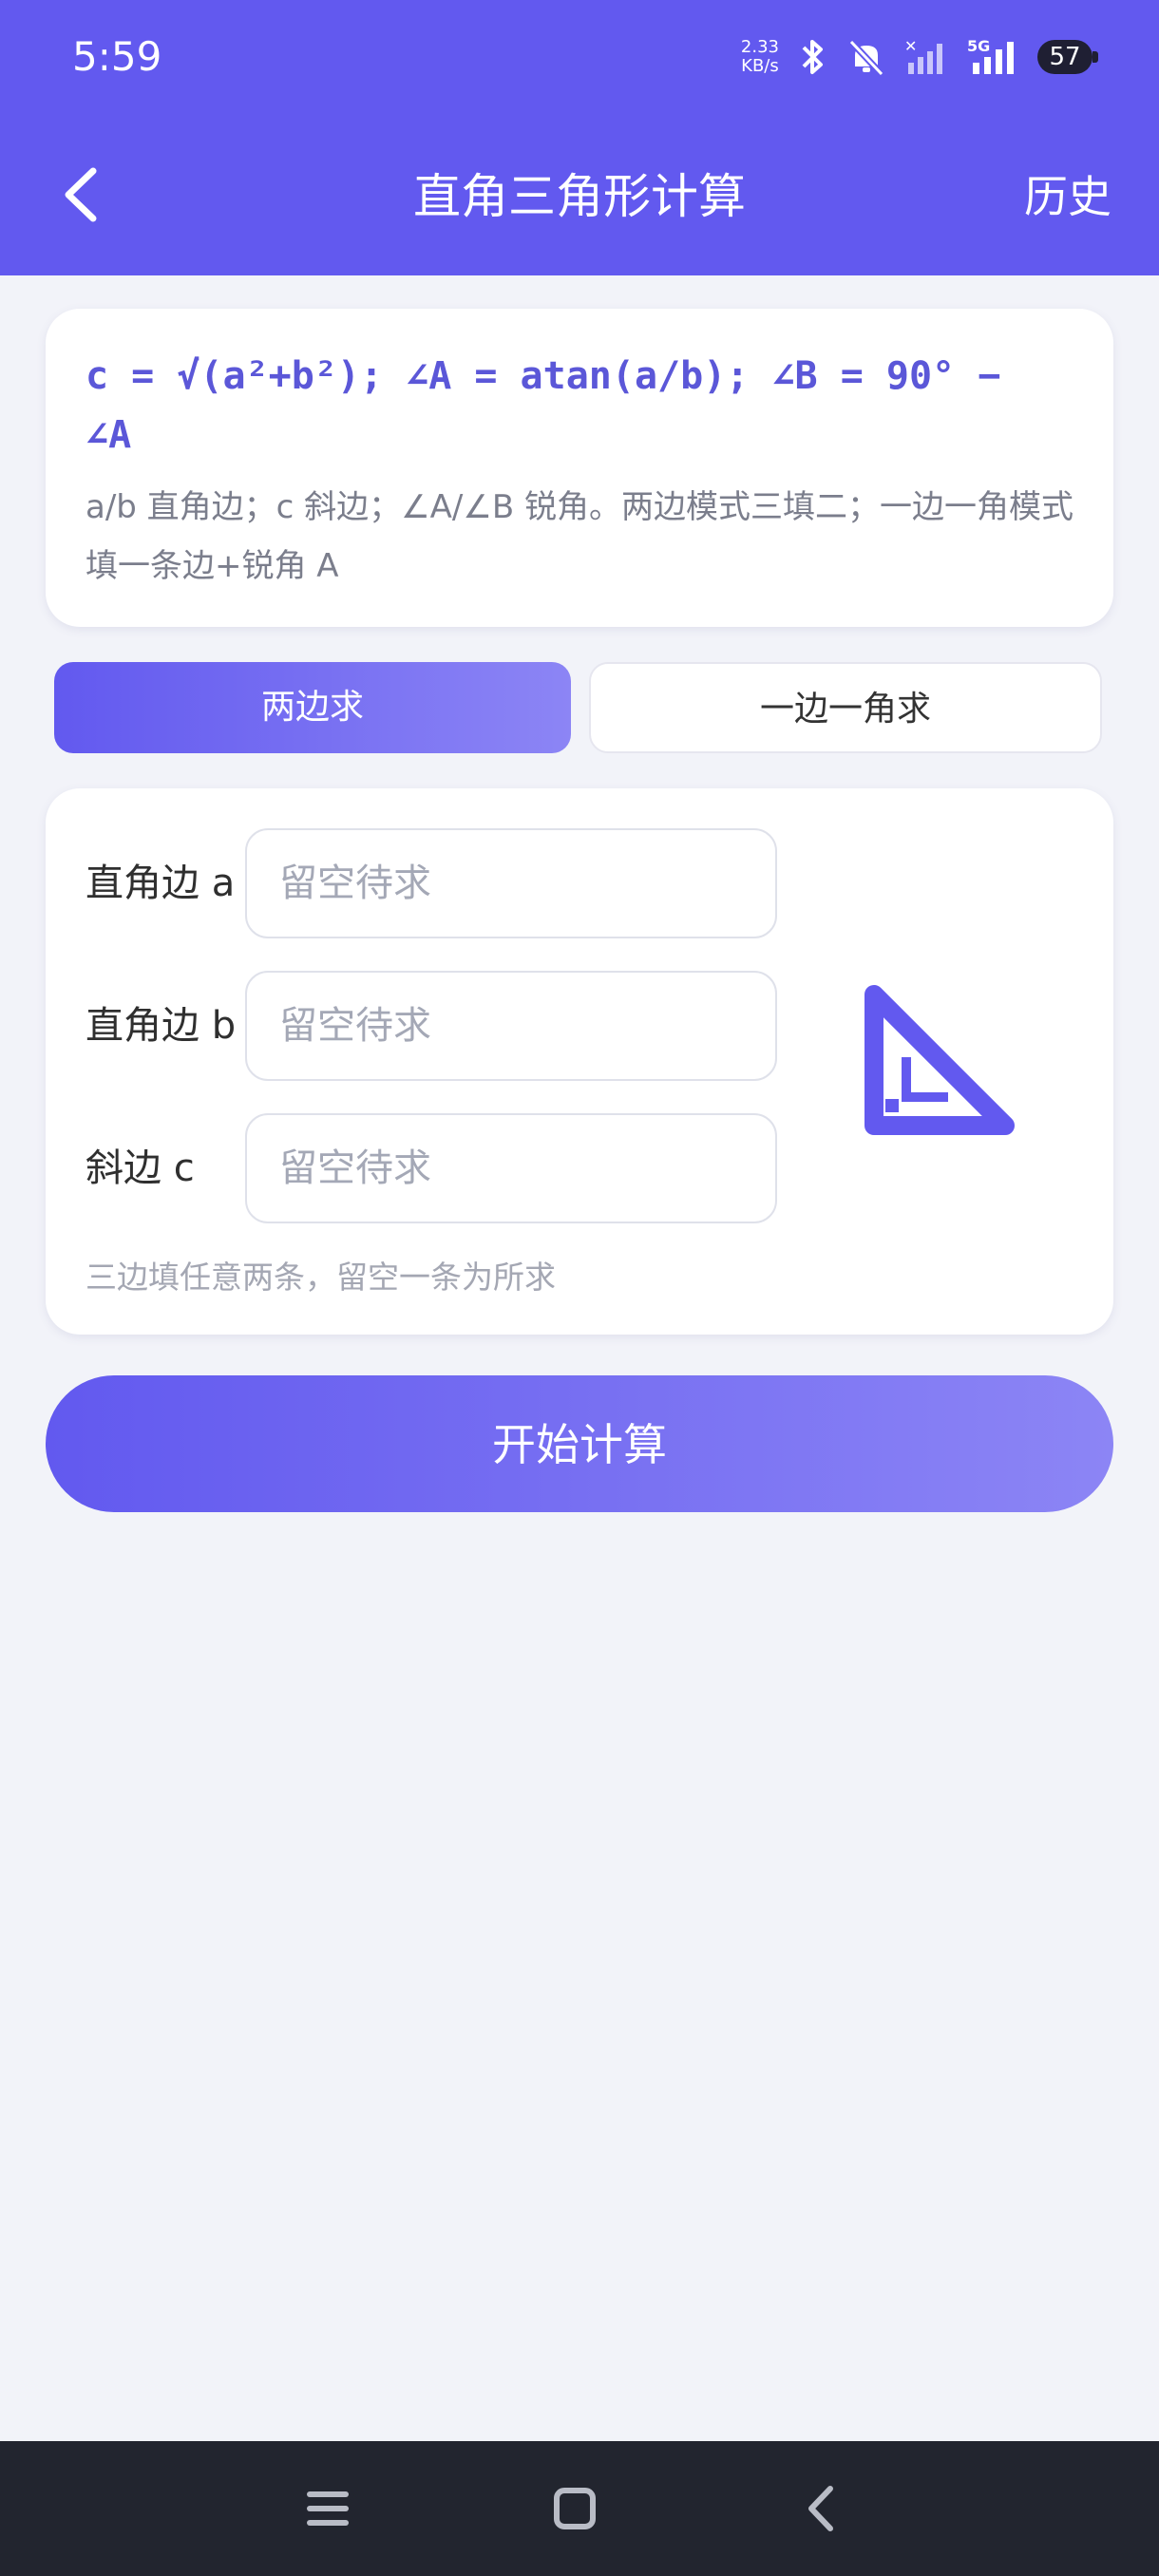  I want to click on back-icon, so click(821, 2508).